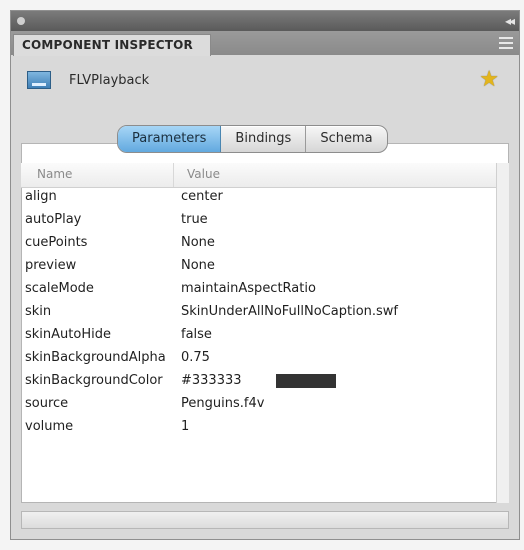  What do you see at coordinates (265, 82) in the screenshot?
I see `component-header: FLVPlayback ★` at bounding box center [265, 82].